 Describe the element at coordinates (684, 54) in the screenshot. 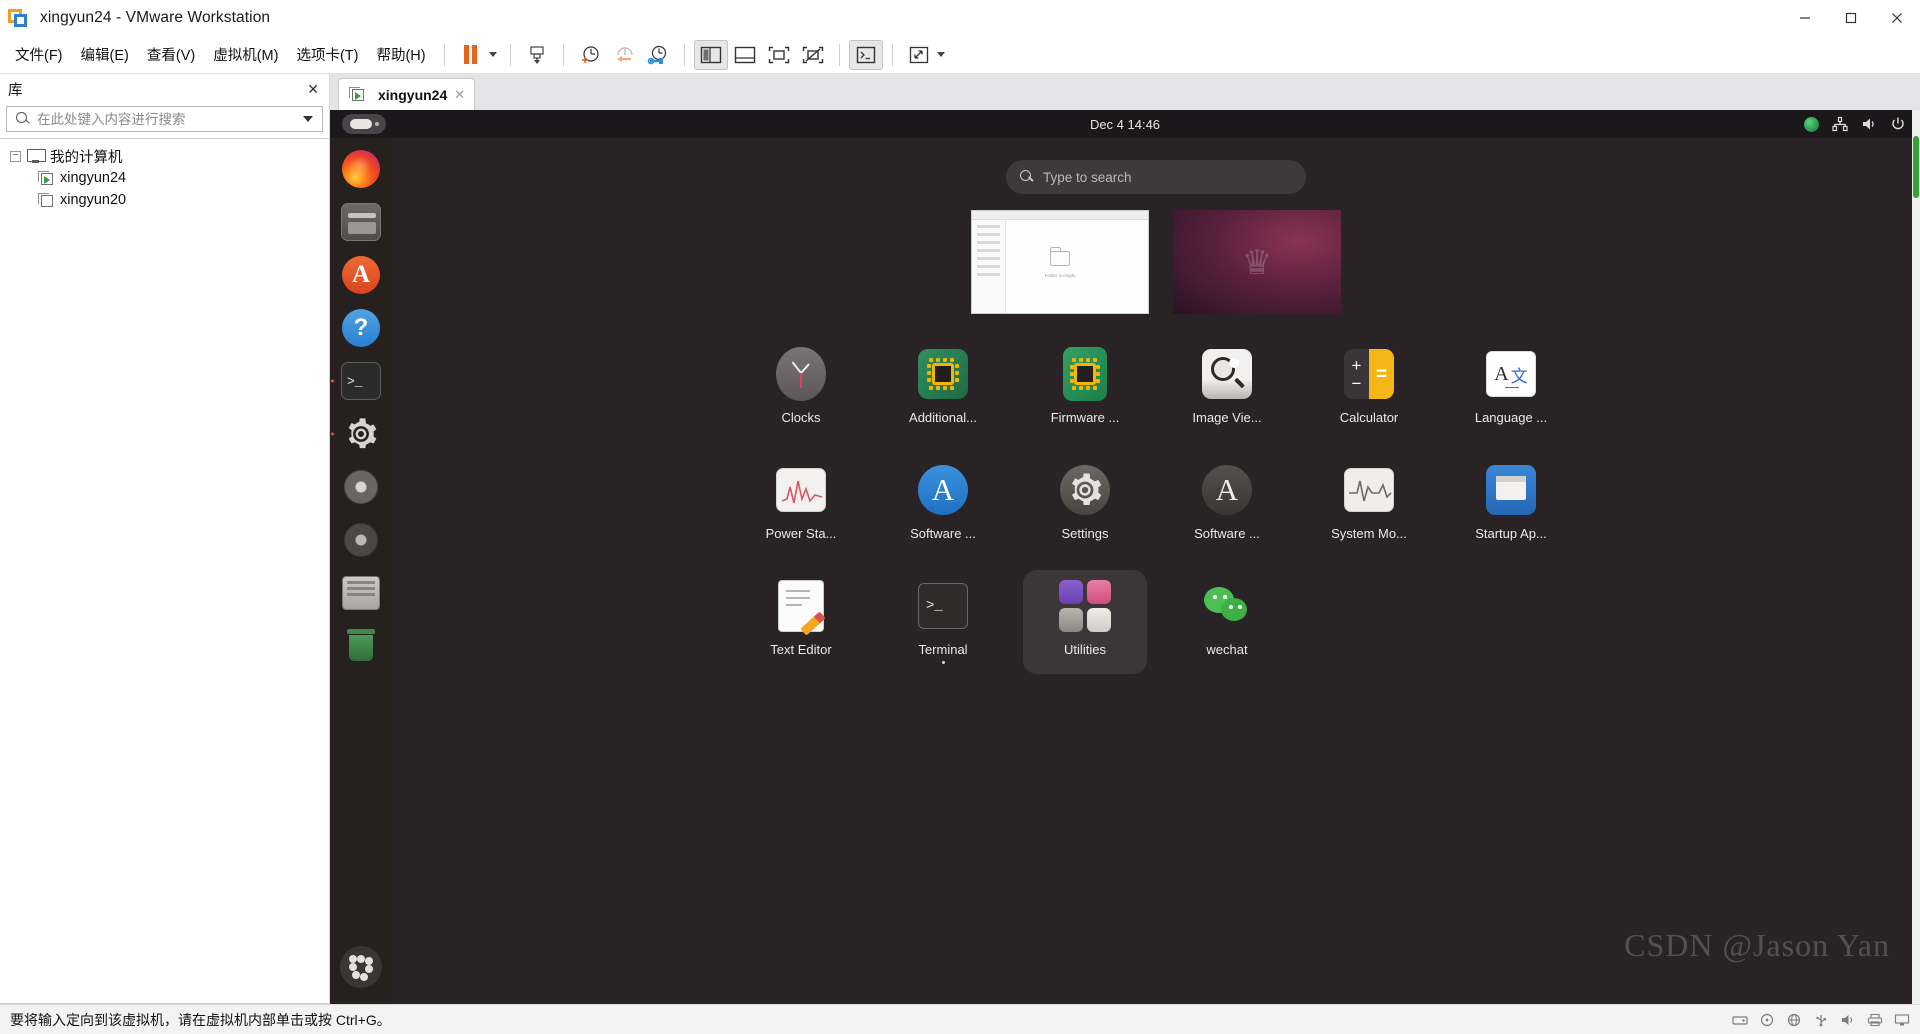

I see `toolbar-separator` at that location.